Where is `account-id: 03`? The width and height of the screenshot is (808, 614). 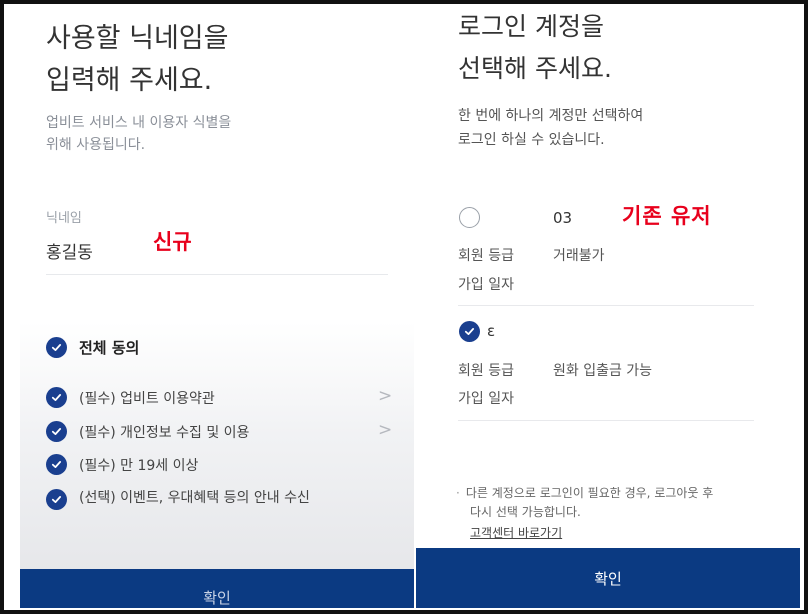
account-id: 03 is located at coordinates (563, 218).